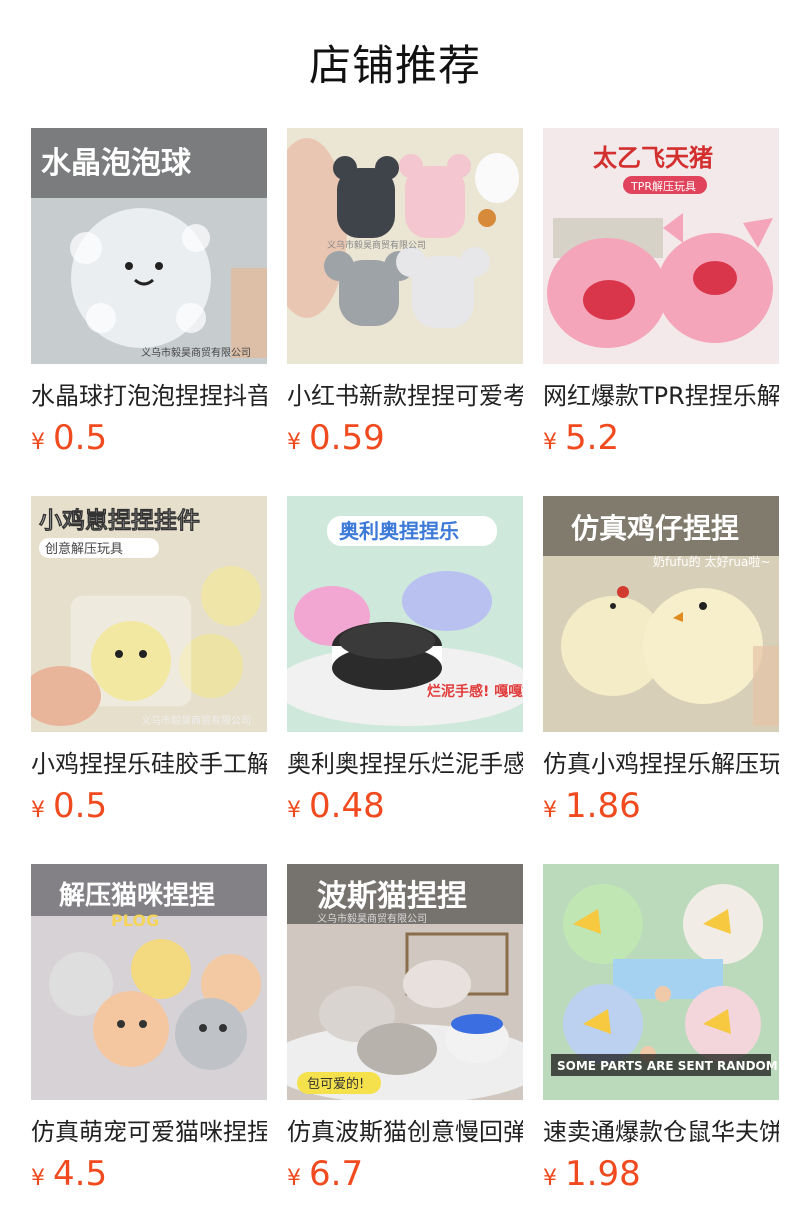  I want to click on chick-icon: 仿真鸡仔捏捏 奶fufu的 太好rua啦~, so click(661, 614).